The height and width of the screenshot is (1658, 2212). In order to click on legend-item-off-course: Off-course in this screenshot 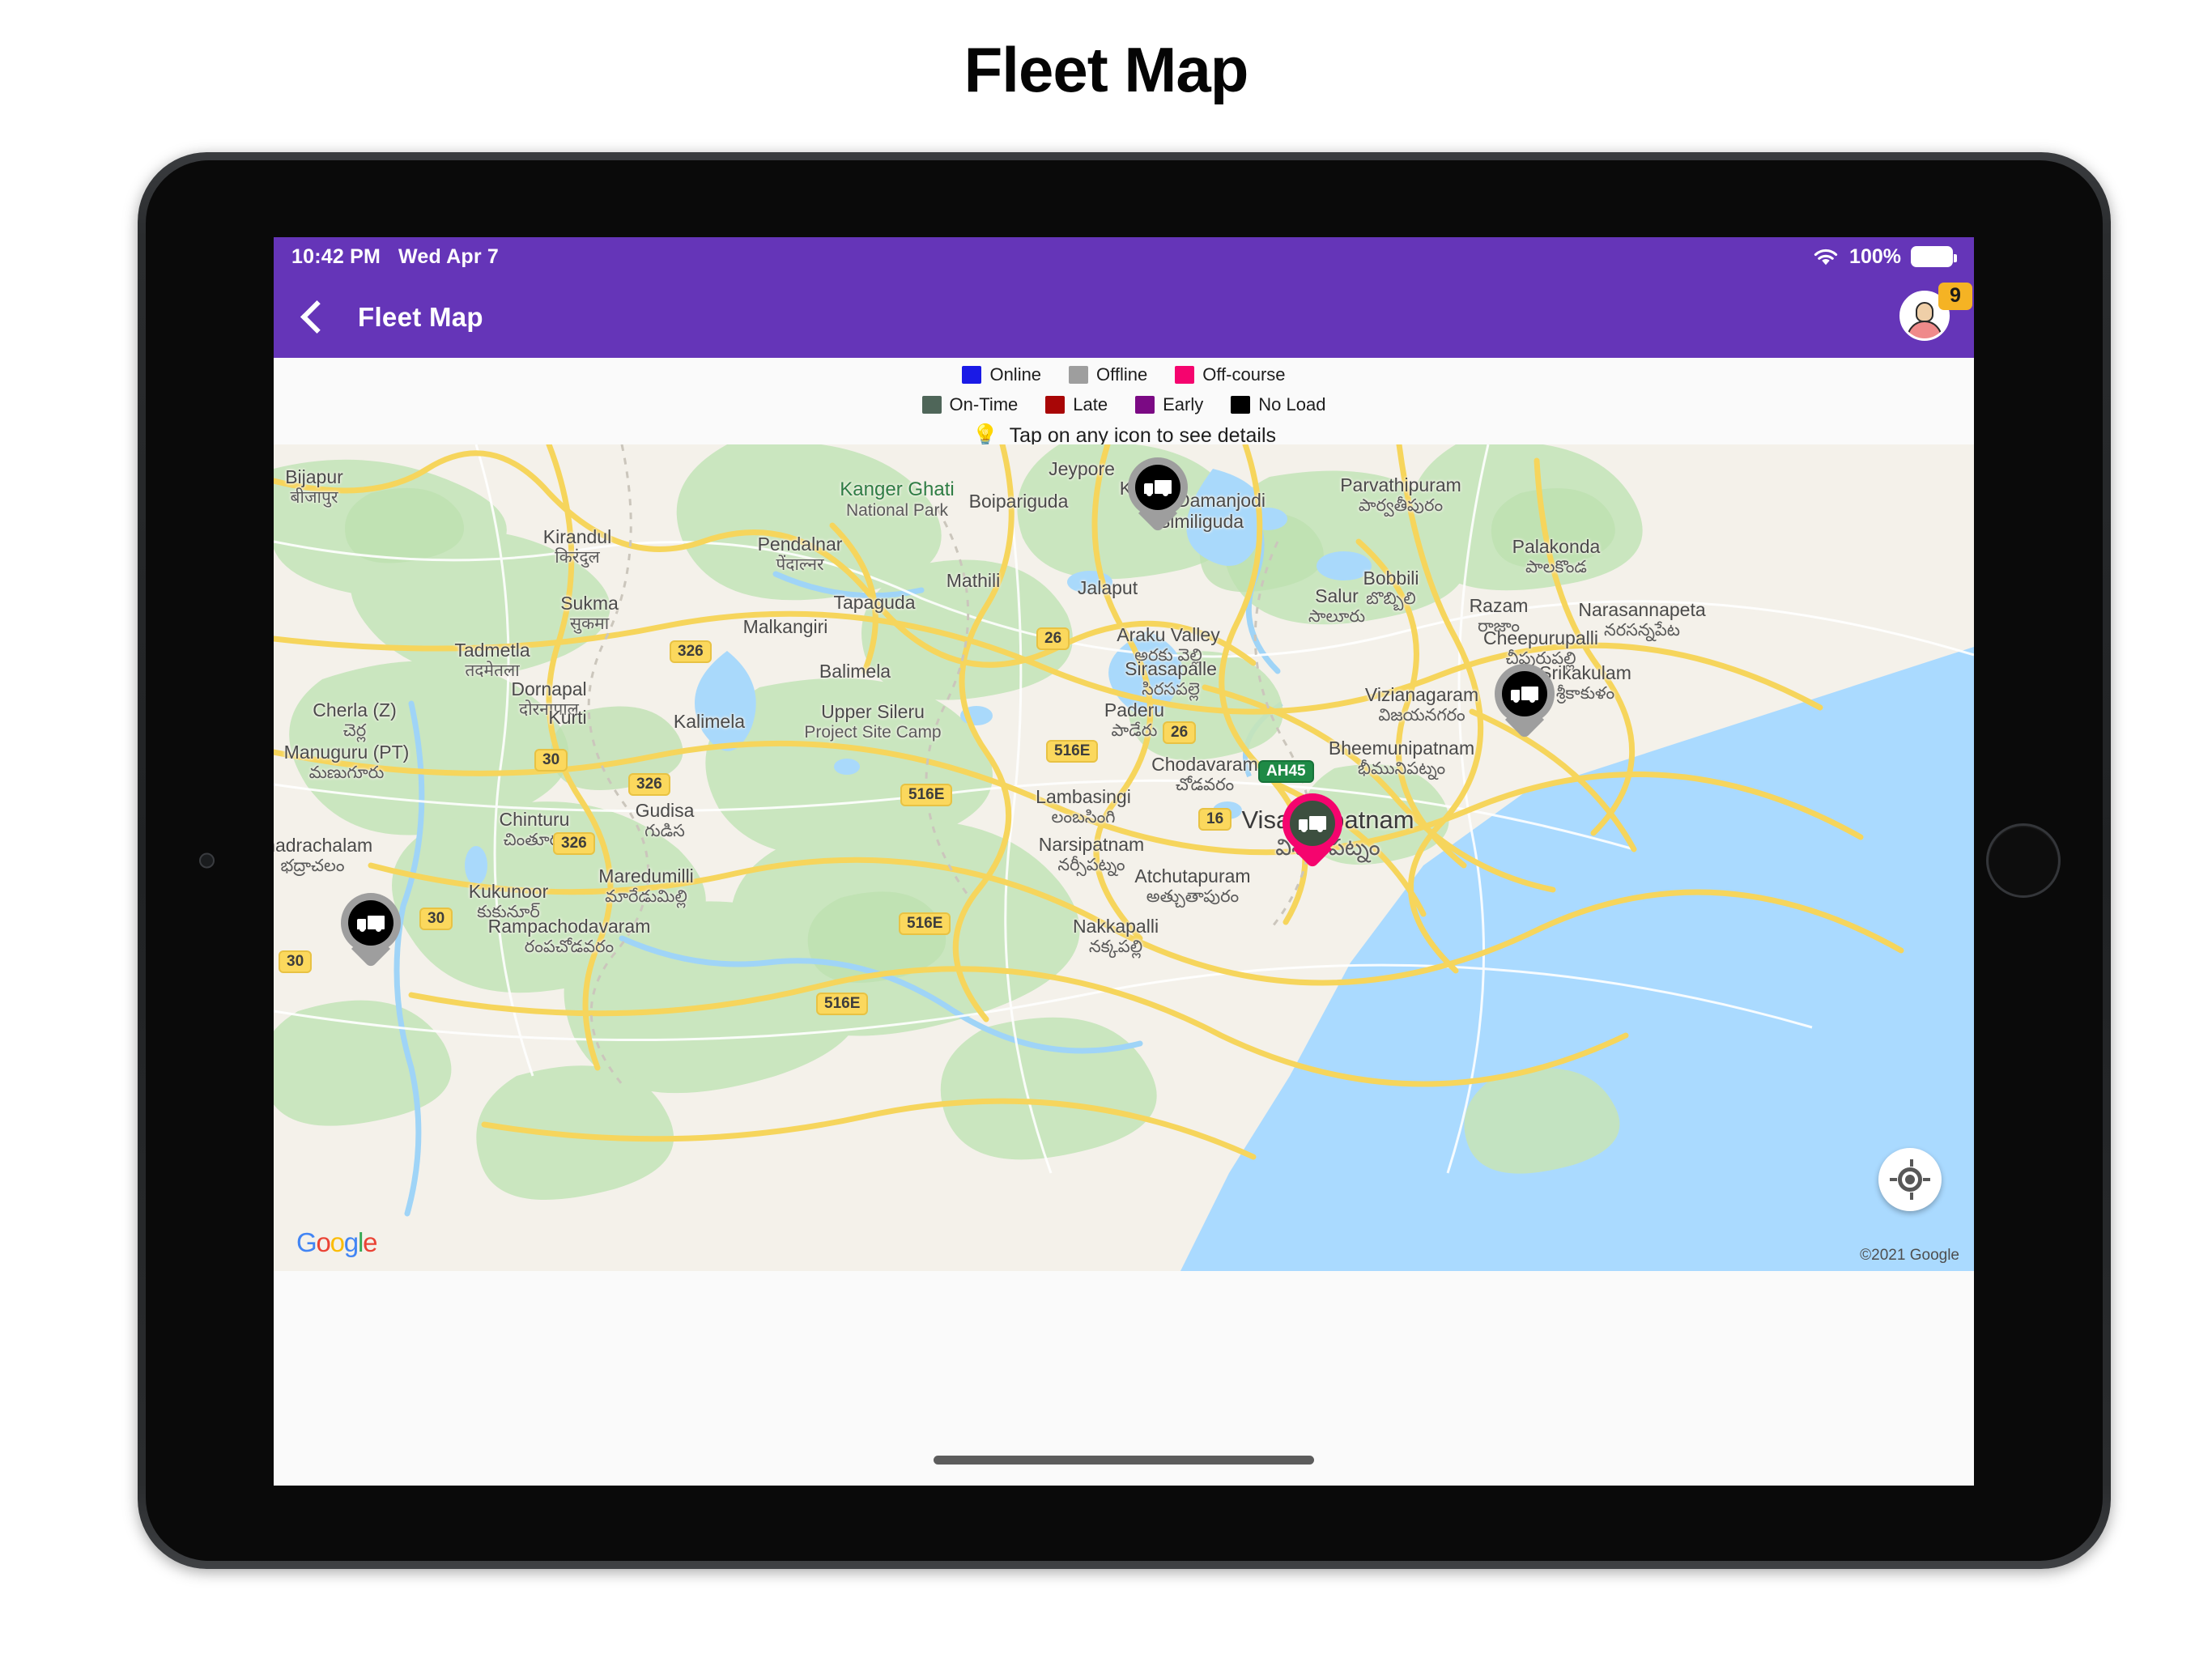, I will do `click(1230, 374)`.